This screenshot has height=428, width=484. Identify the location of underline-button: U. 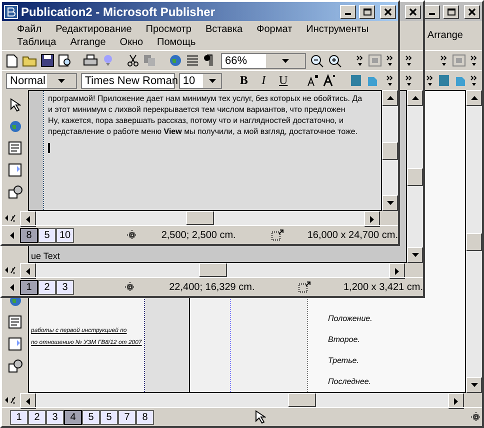
(284, 80).